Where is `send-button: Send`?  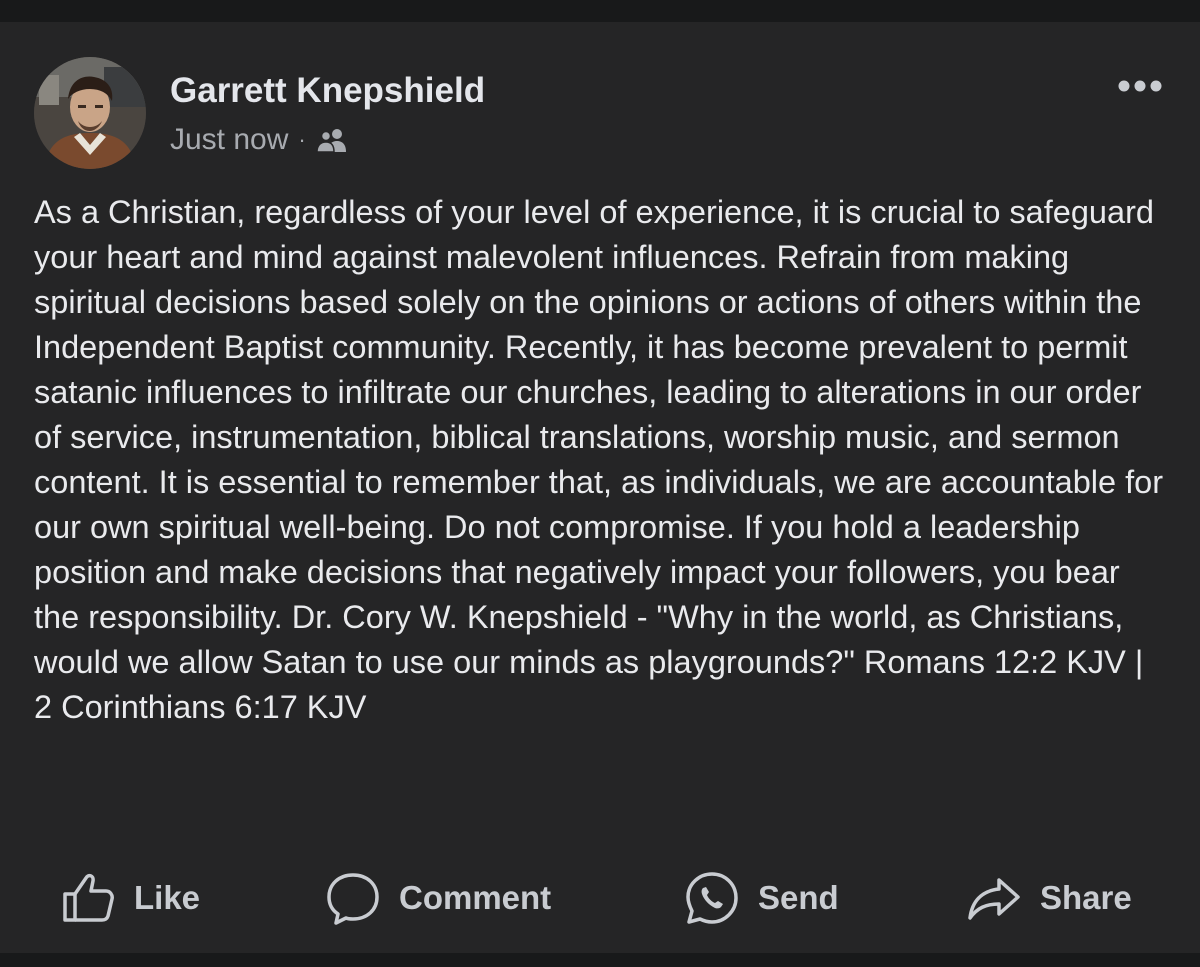
send-button: Send is located at coordinates (761, 898).